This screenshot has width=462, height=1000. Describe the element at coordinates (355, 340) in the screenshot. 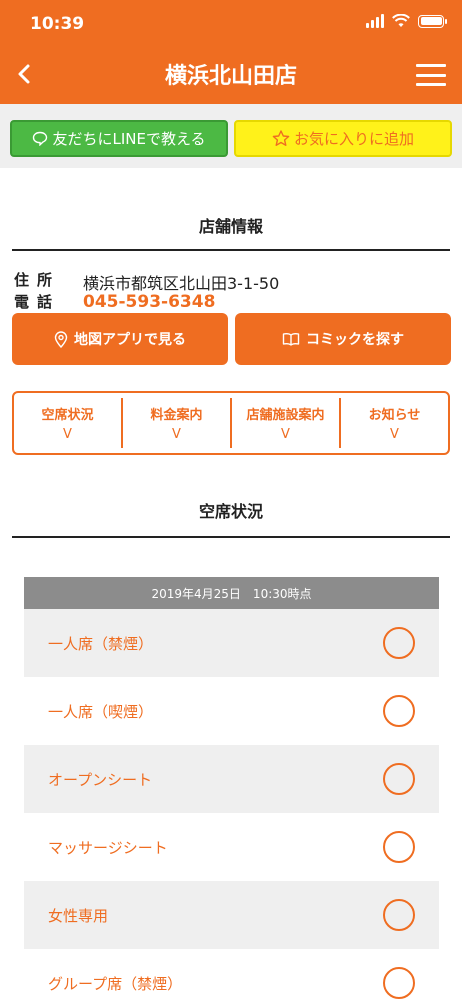

I see `find-comic-label: コミックを探す` at that location.